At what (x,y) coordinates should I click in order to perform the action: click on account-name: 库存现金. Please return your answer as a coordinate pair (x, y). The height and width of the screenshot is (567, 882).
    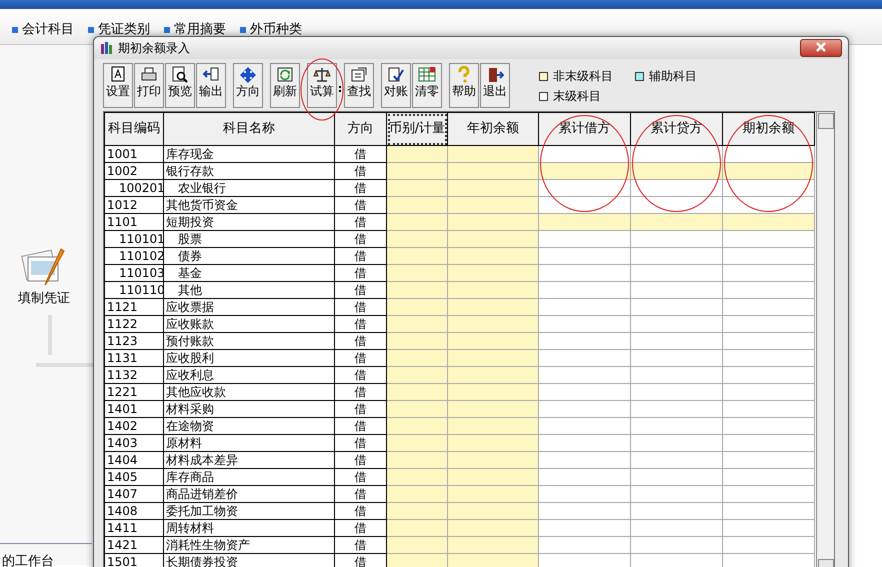
    Looking at the image, I should click on (249, 154).